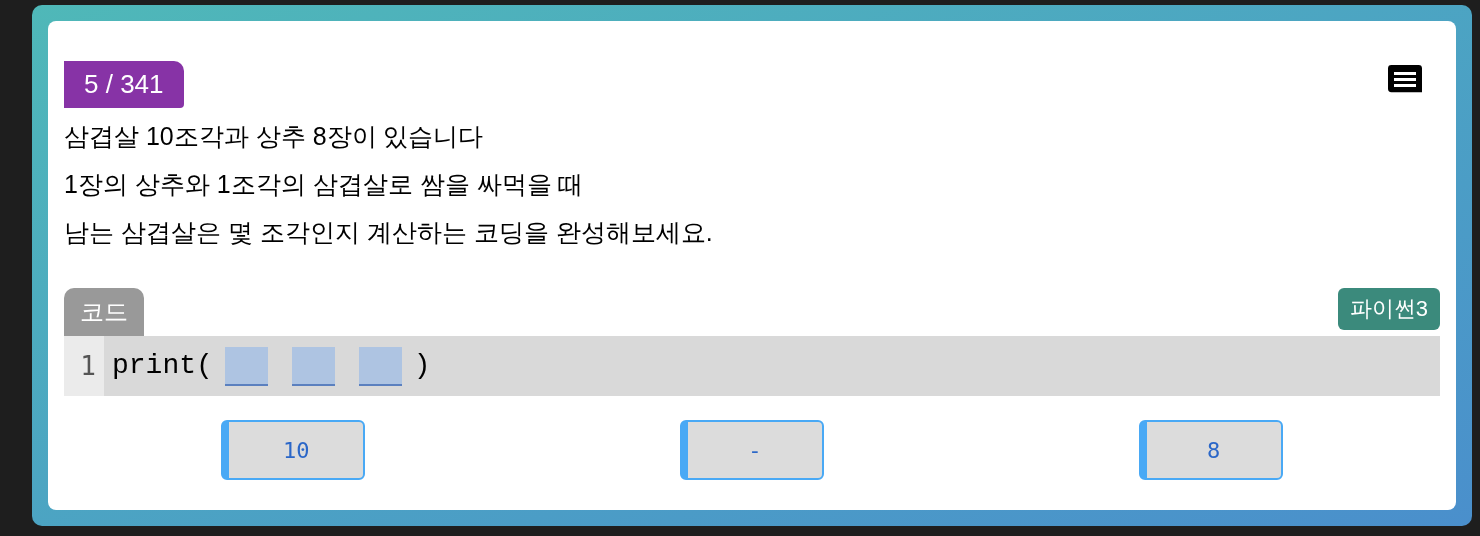 This screenshot has width=1480, height=536. What do you see at coordinates (1210, 450) in the screenshot?
I see `choice-button: 8` at bounding box center [1210, 450].